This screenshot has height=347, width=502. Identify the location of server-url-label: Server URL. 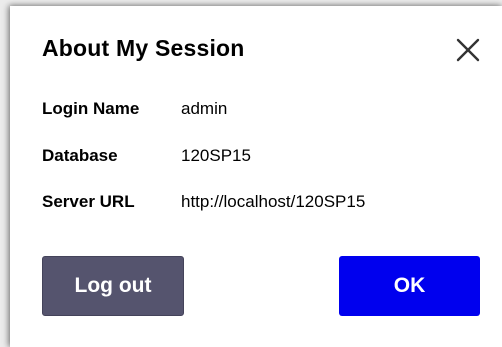
(88, 201).